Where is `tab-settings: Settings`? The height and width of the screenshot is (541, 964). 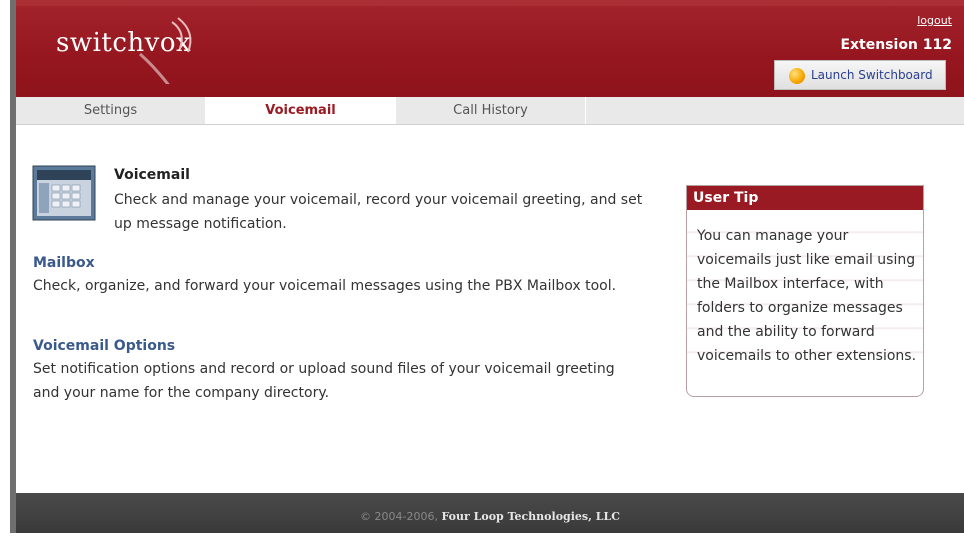
tab-settings: Settings is located at coordinates (111, 110).